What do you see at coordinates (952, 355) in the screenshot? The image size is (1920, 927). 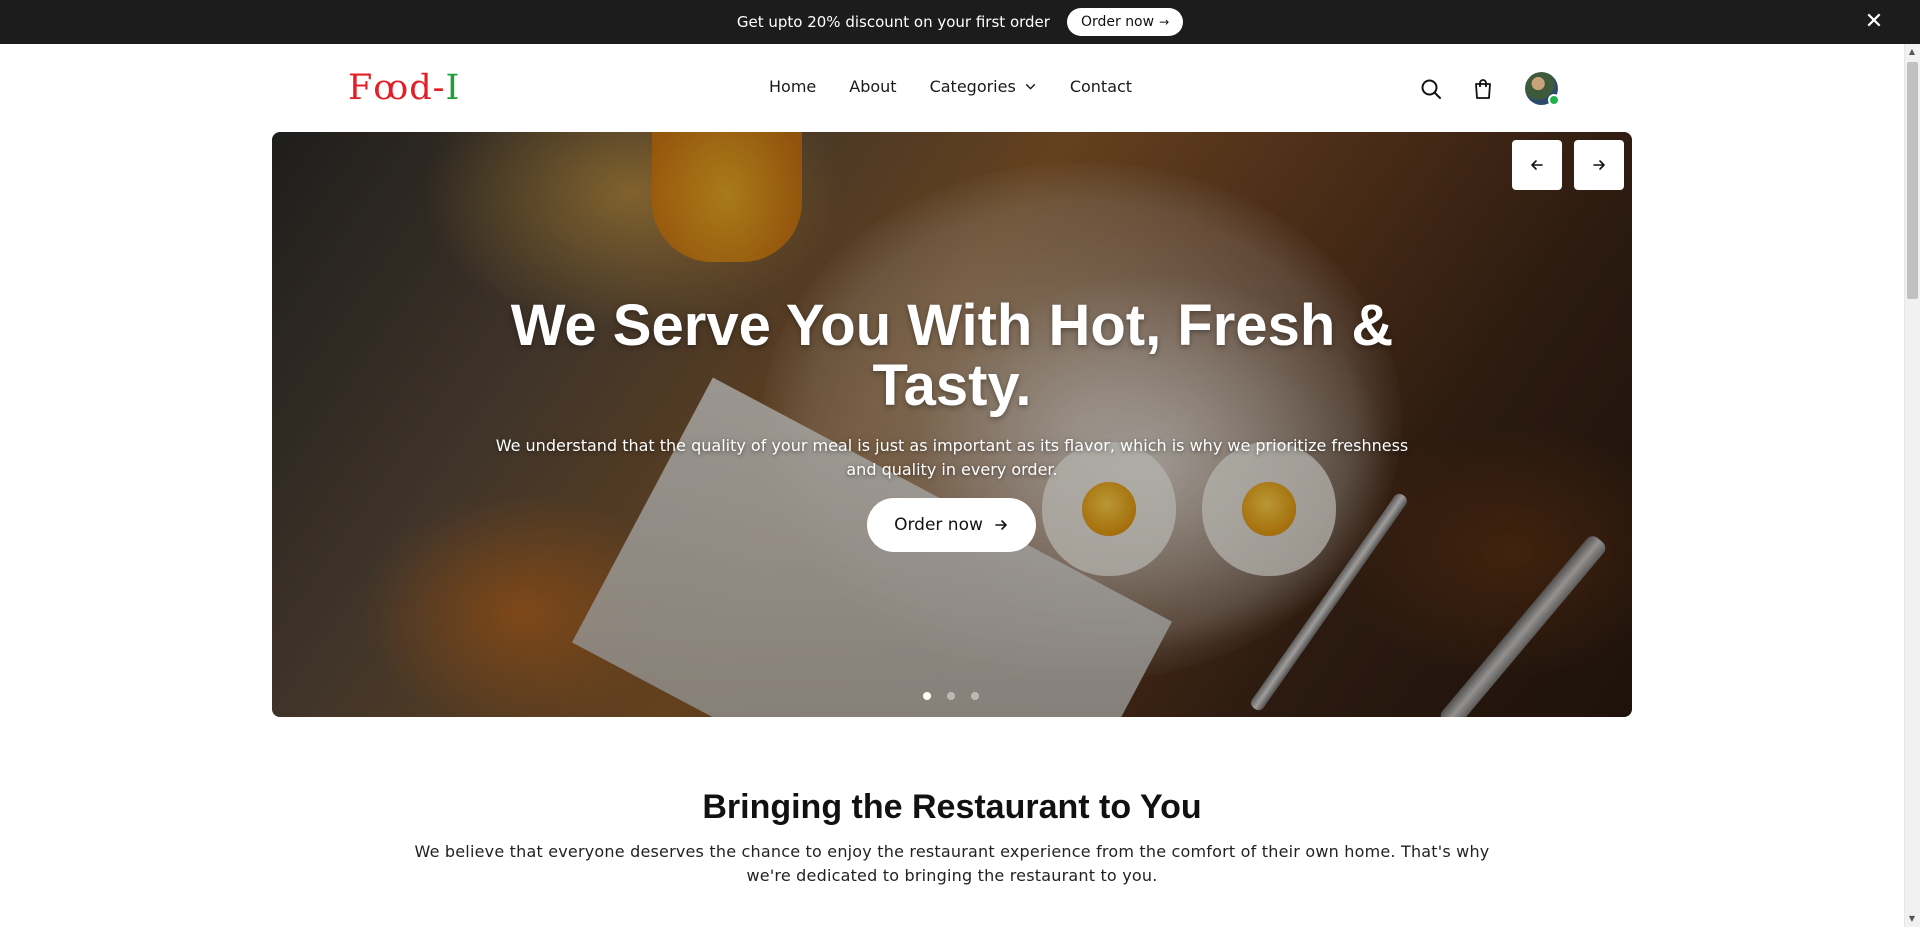 I see `hero-title: We Serve You With Hot, Fresh & Tasty.` at bounding box center [952, 355].